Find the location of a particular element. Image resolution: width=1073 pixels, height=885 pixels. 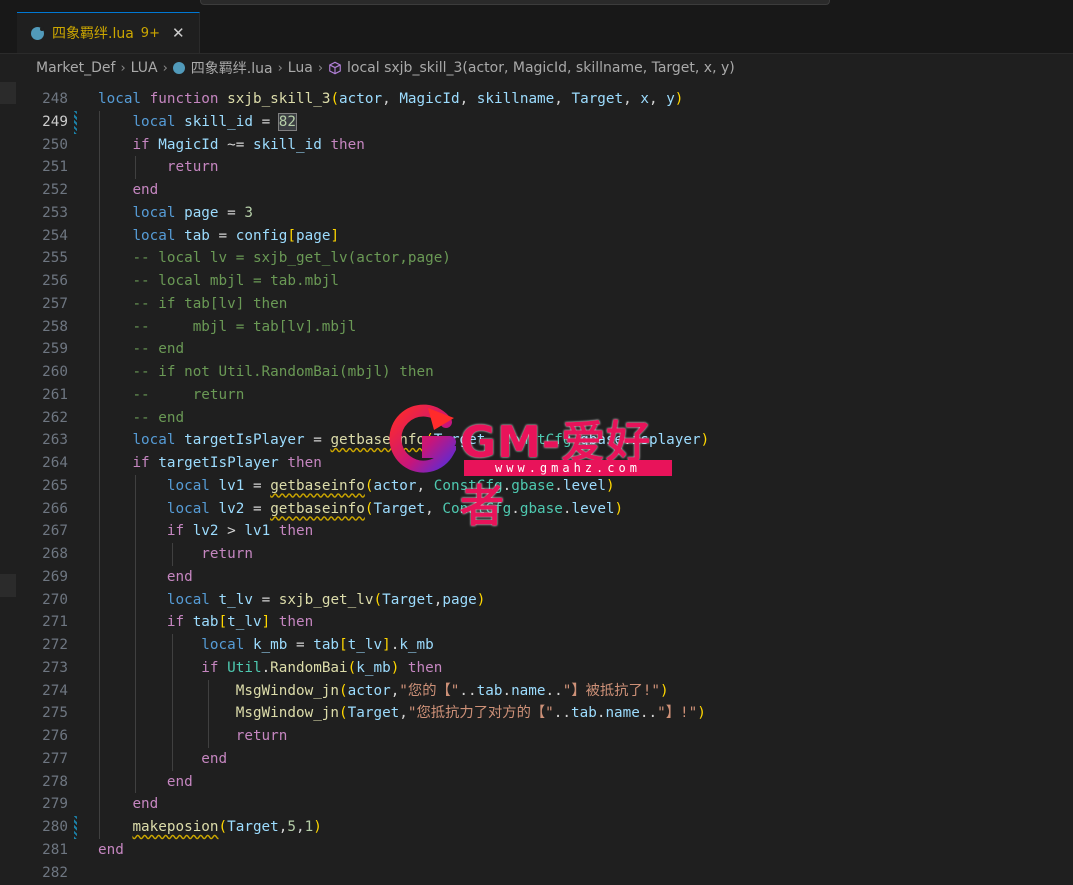

line-number: 266 is located at coordinates (55, 508).